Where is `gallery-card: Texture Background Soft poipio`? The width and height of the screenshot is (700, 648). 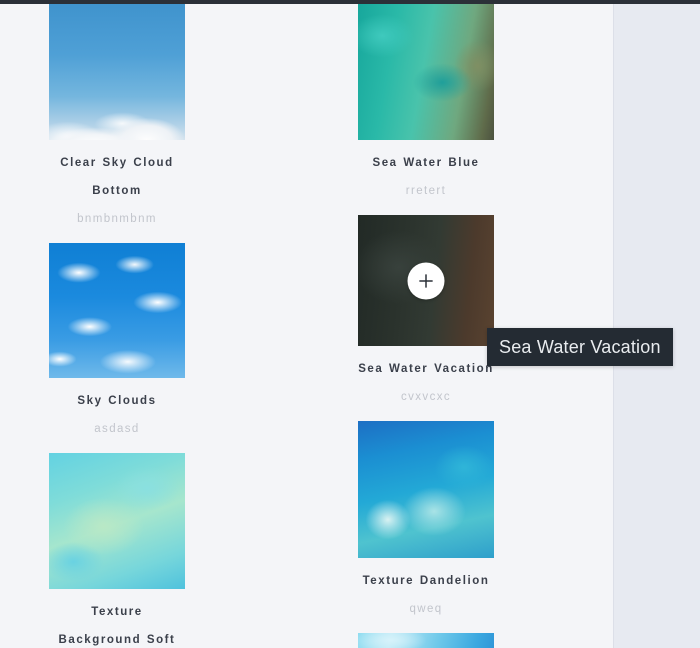 gallery-card: Texture Background Soft poipio is located at coordinates (117, 550).